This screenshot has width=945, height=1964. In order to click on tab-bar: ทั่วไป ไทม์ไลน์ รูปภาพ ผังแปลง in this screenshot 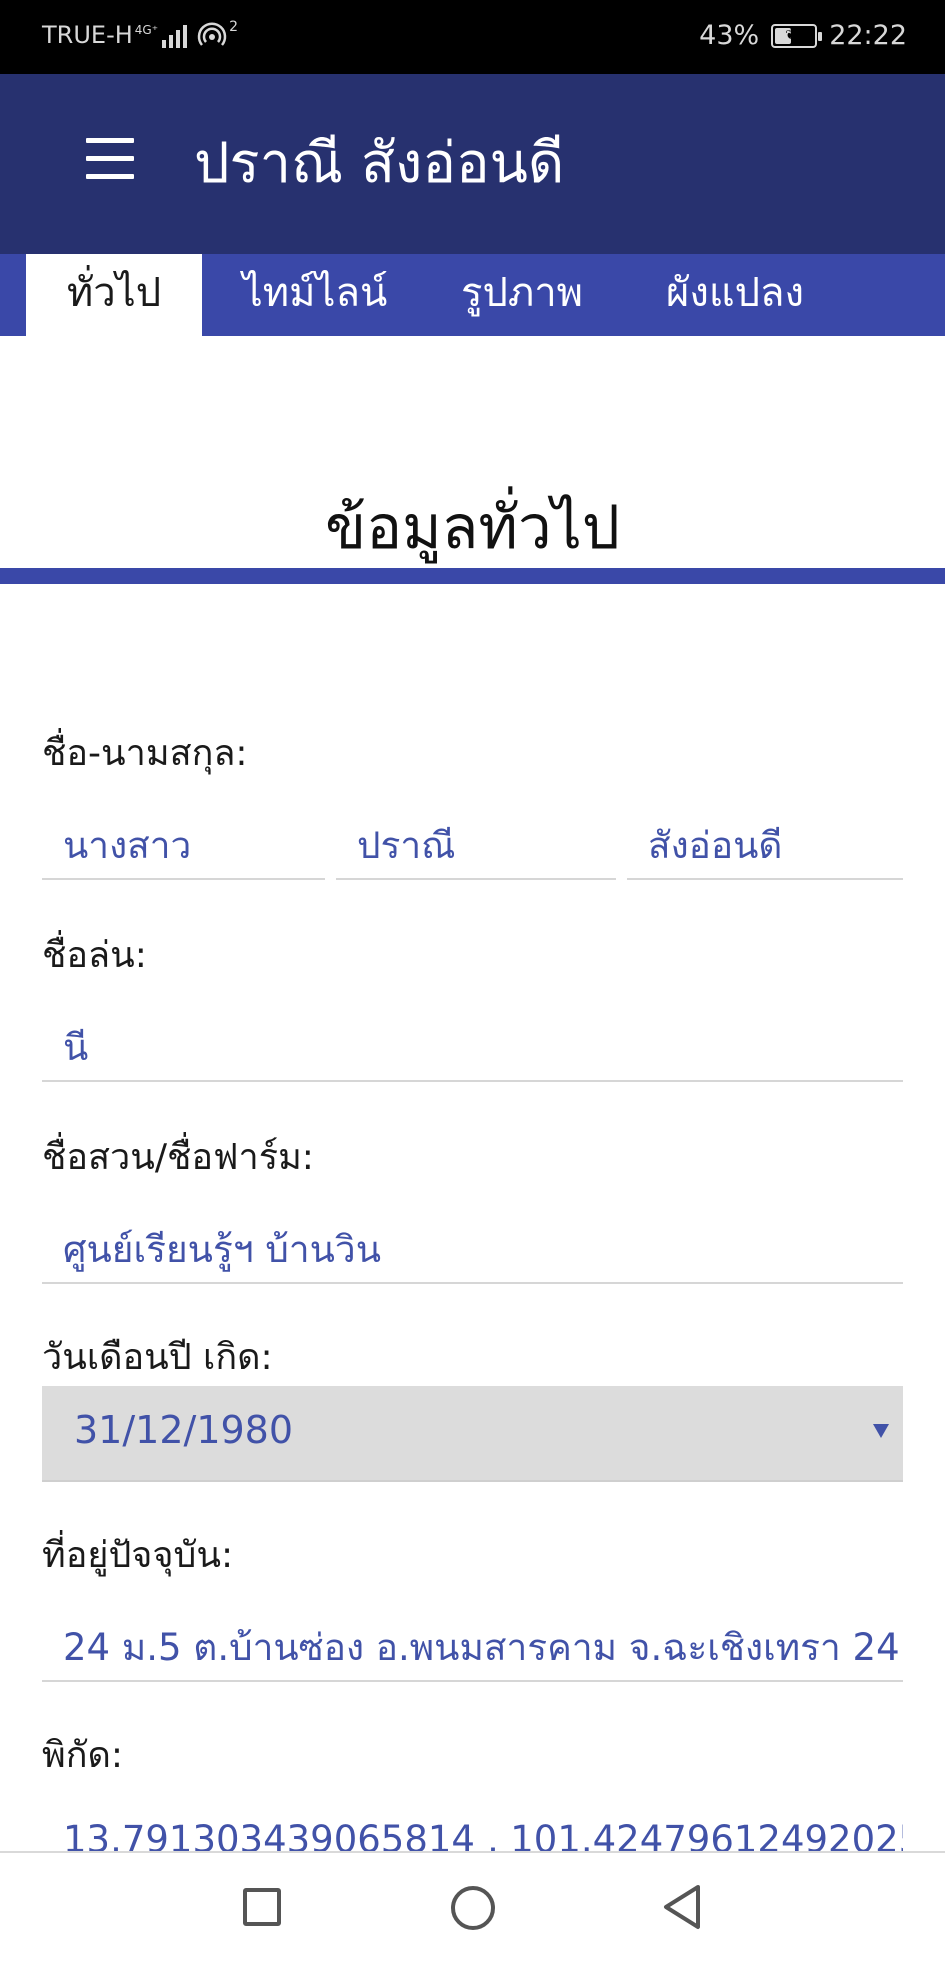, I will do `click(472, 295)`.